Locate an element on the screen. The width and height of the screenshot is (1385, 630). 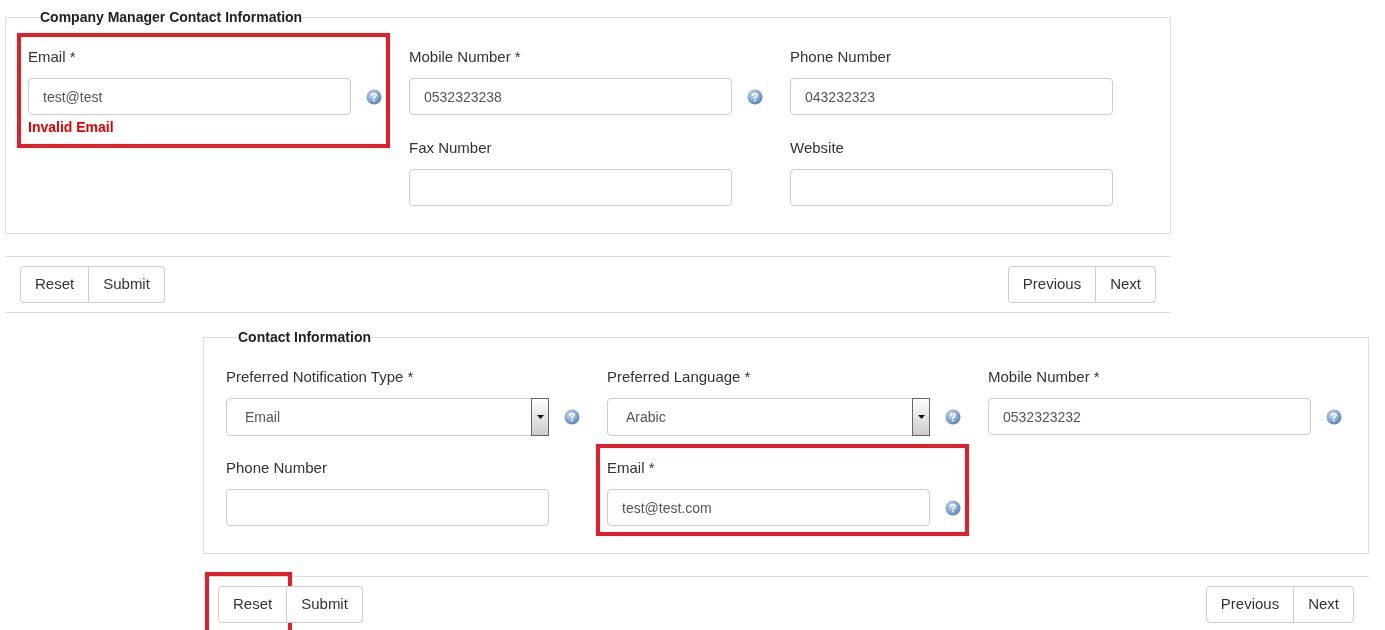
field-label: Website is located at coordinates (817, 148).